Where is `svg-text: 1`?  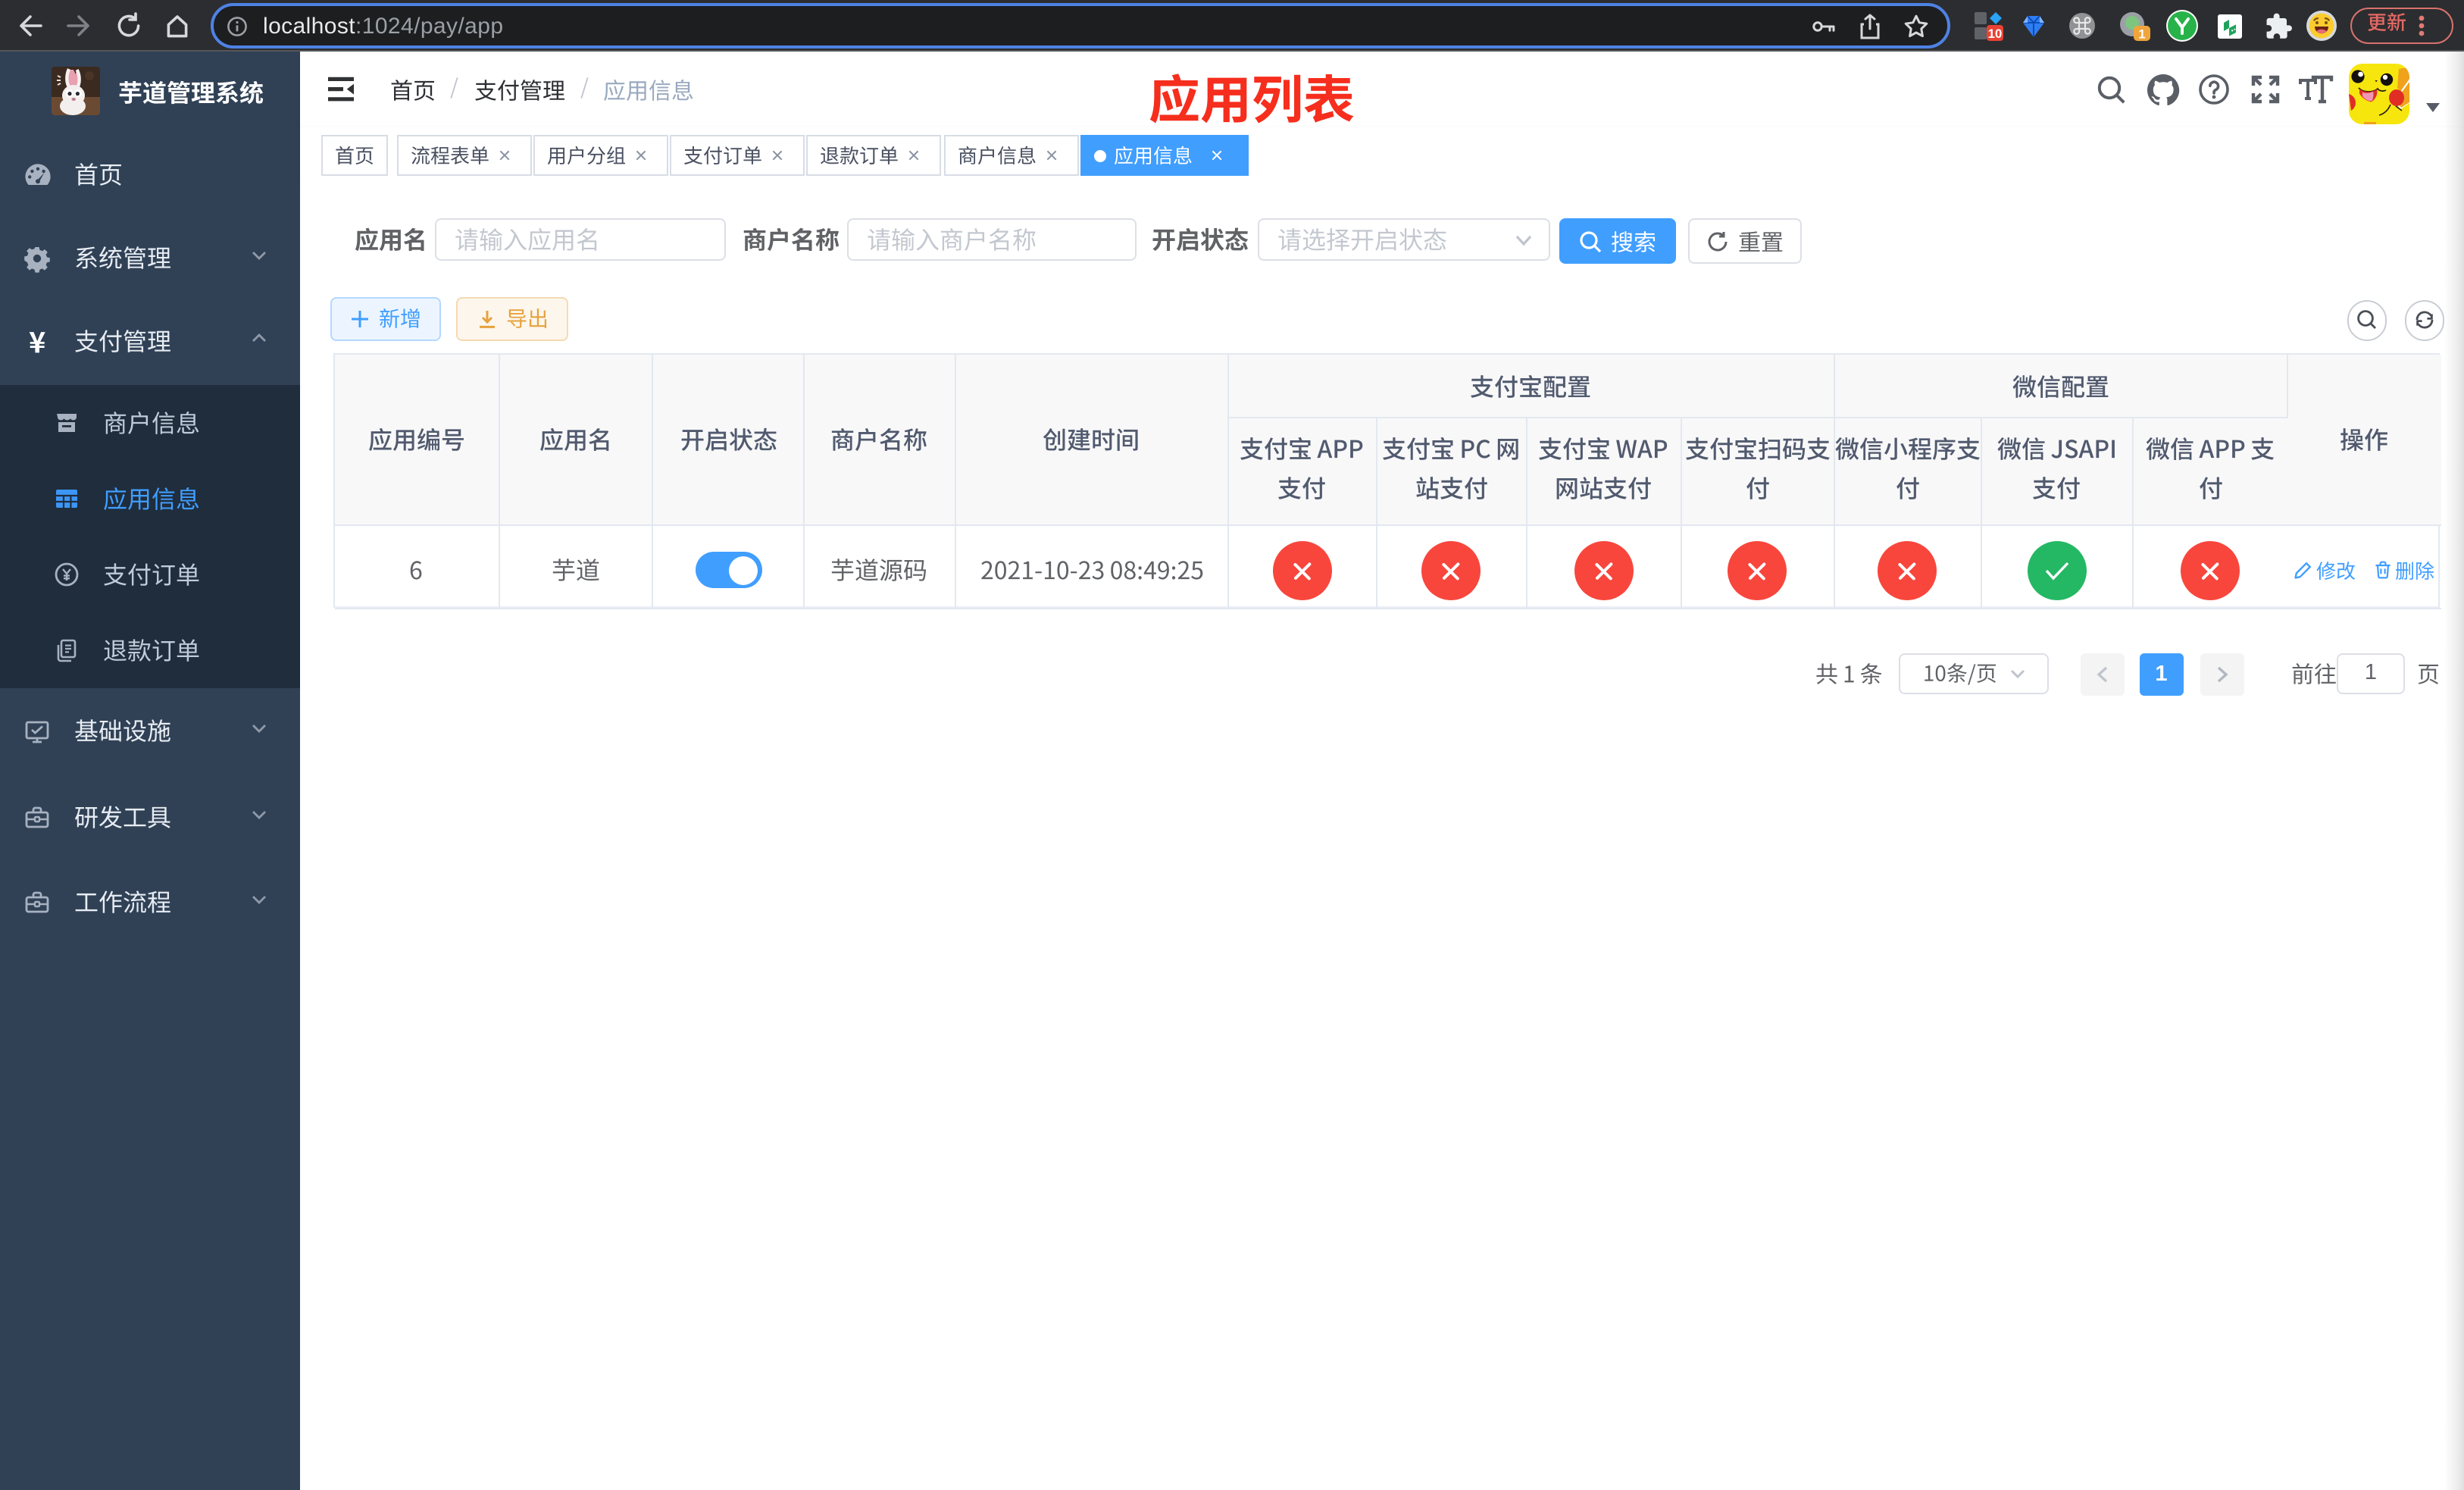
svg-text: 1 is located at coordinates (2140, 34).